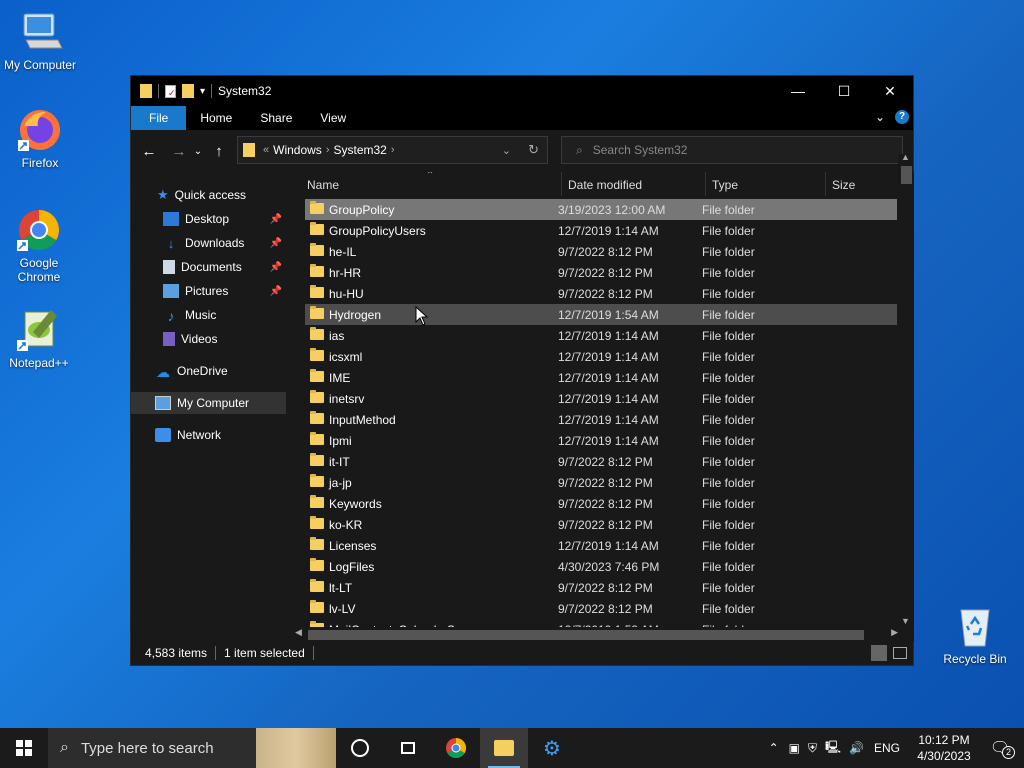 The width and height of the screenshot is (1024, 768). Describe the element at coordinates (725, 185) in the screenshot. I see `column-header-type: Type` at that location.